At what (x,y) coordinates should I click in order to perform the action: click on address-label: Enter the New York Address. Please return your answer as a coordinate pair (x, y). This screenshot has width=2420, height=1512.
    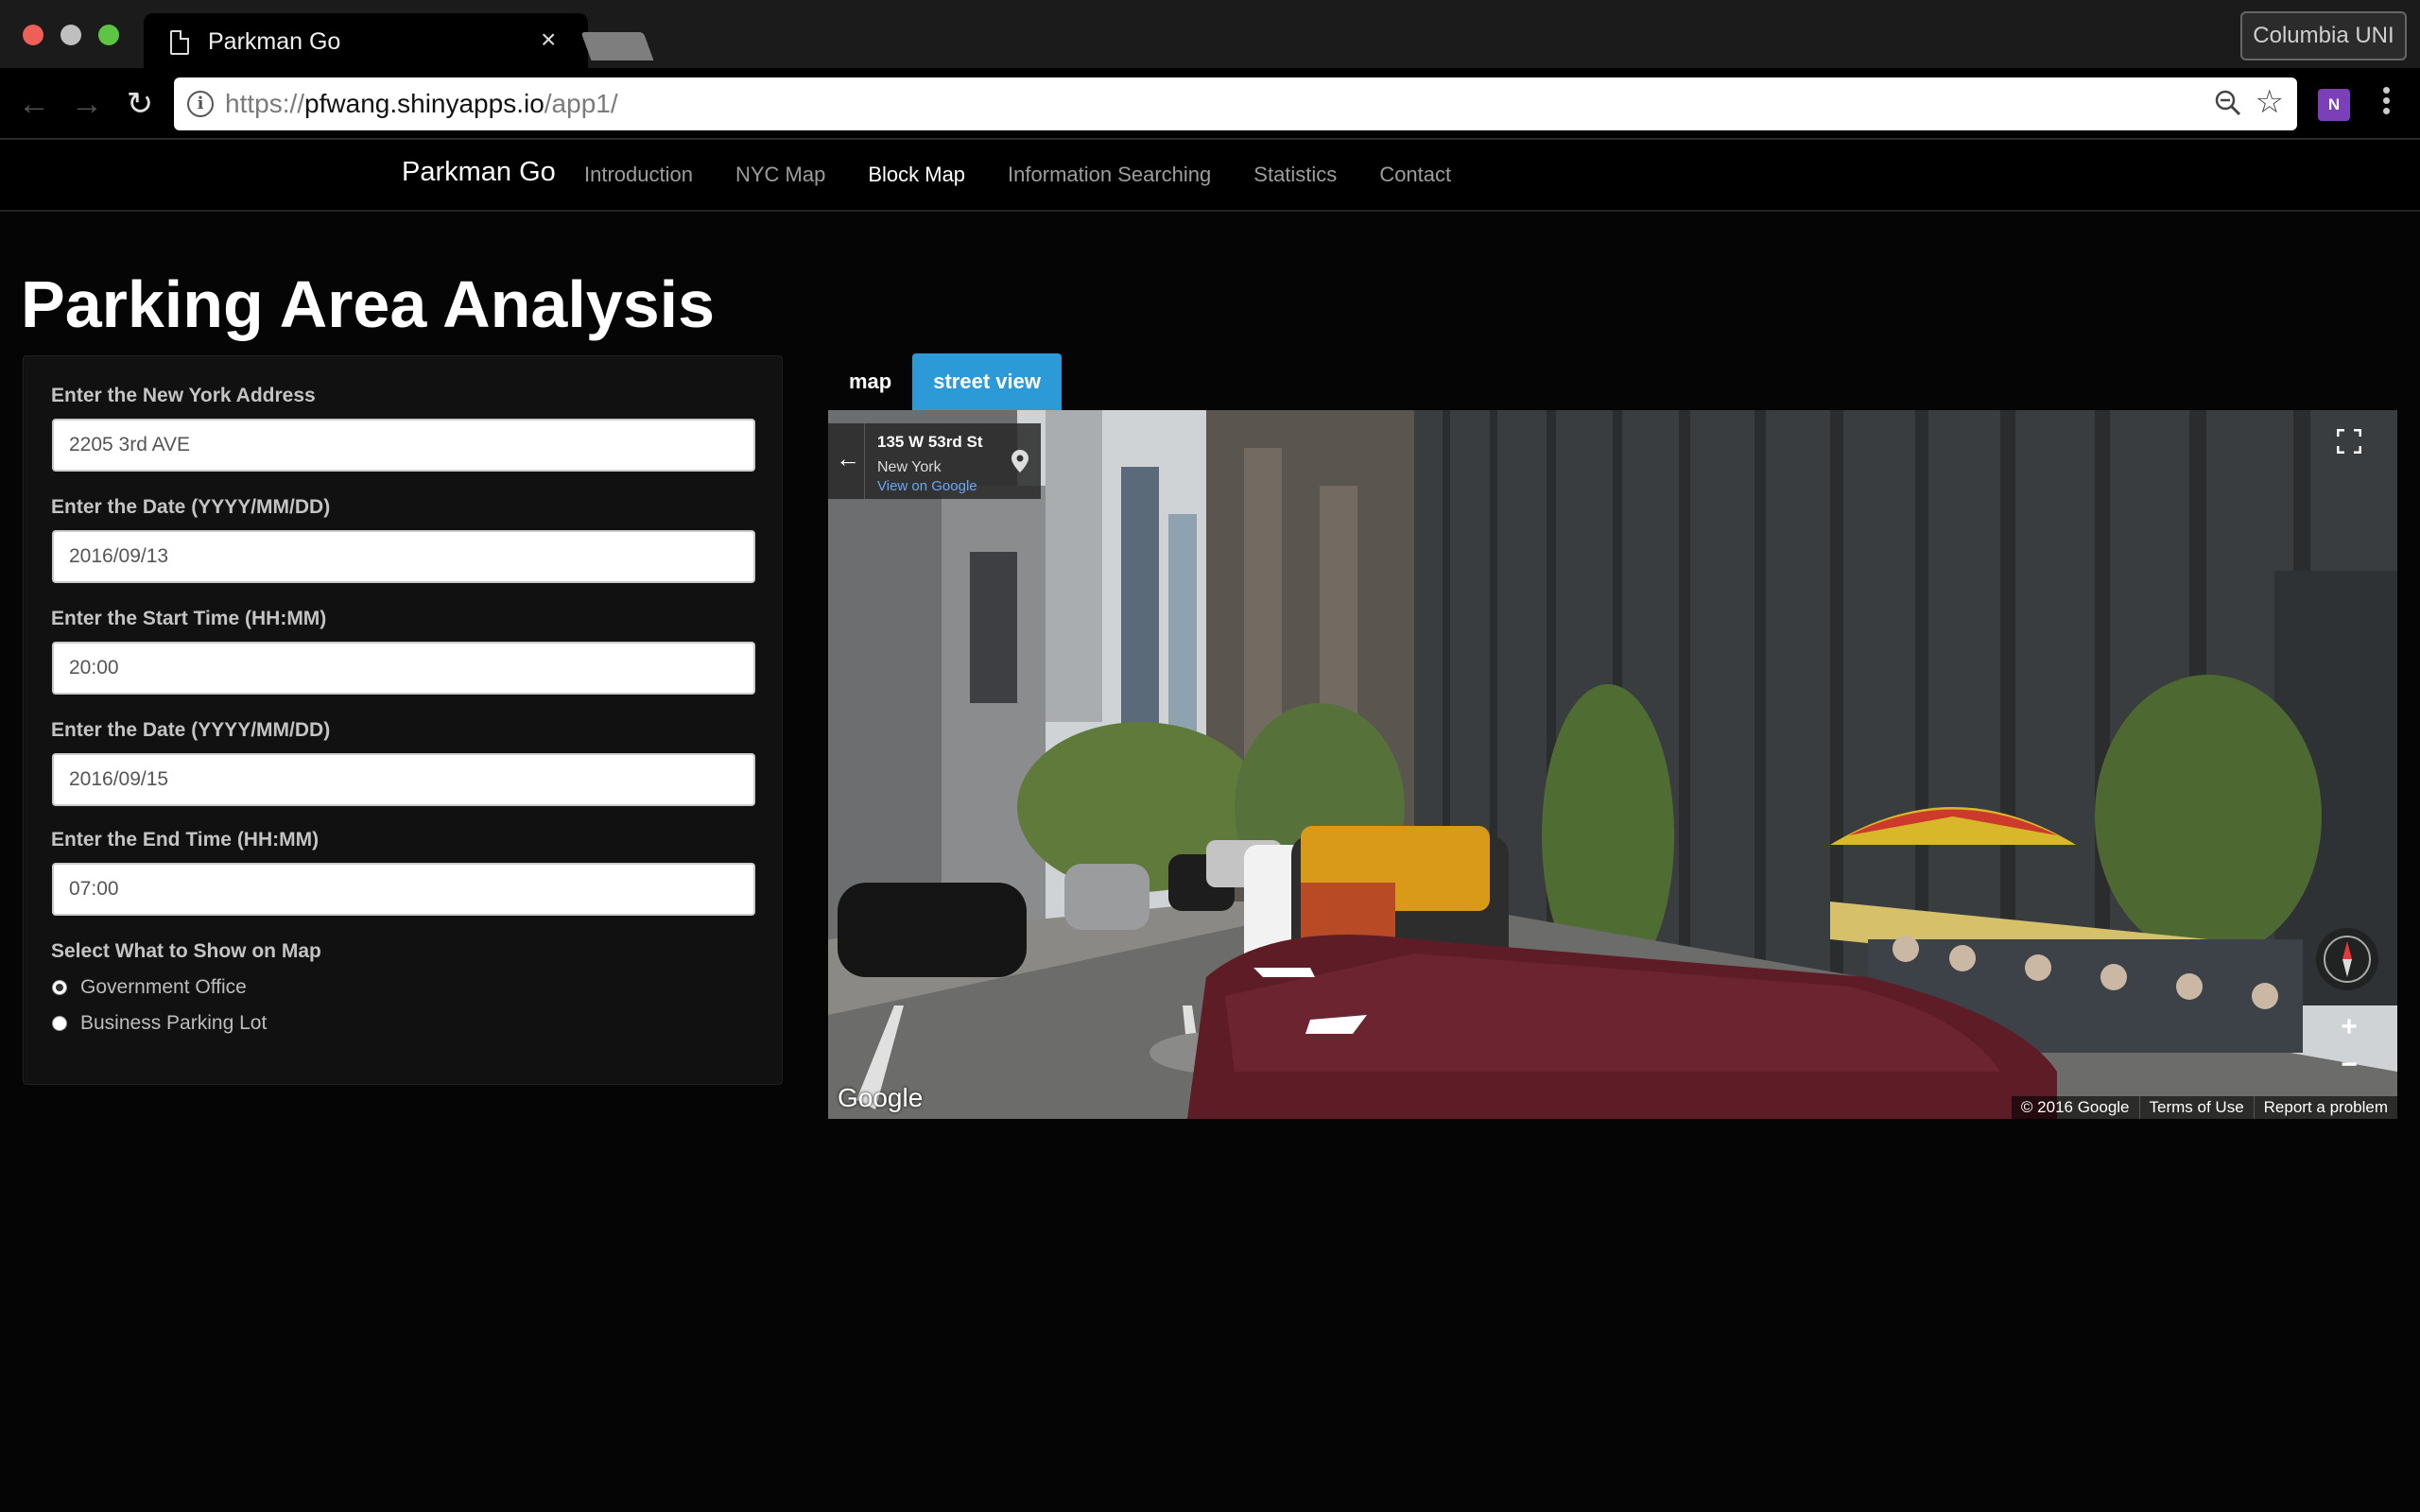
    Looking at the image, I should click on (183, 395).